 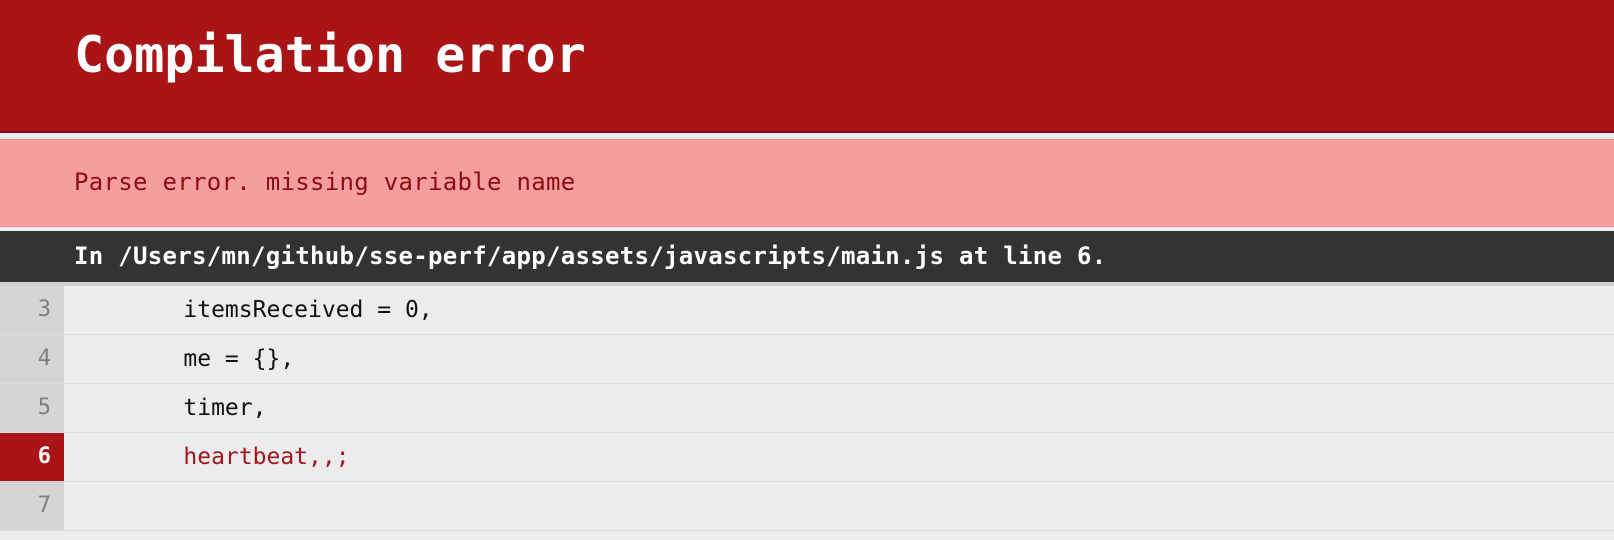 I want to click on line-number: 7, so click(x=32, y=506).